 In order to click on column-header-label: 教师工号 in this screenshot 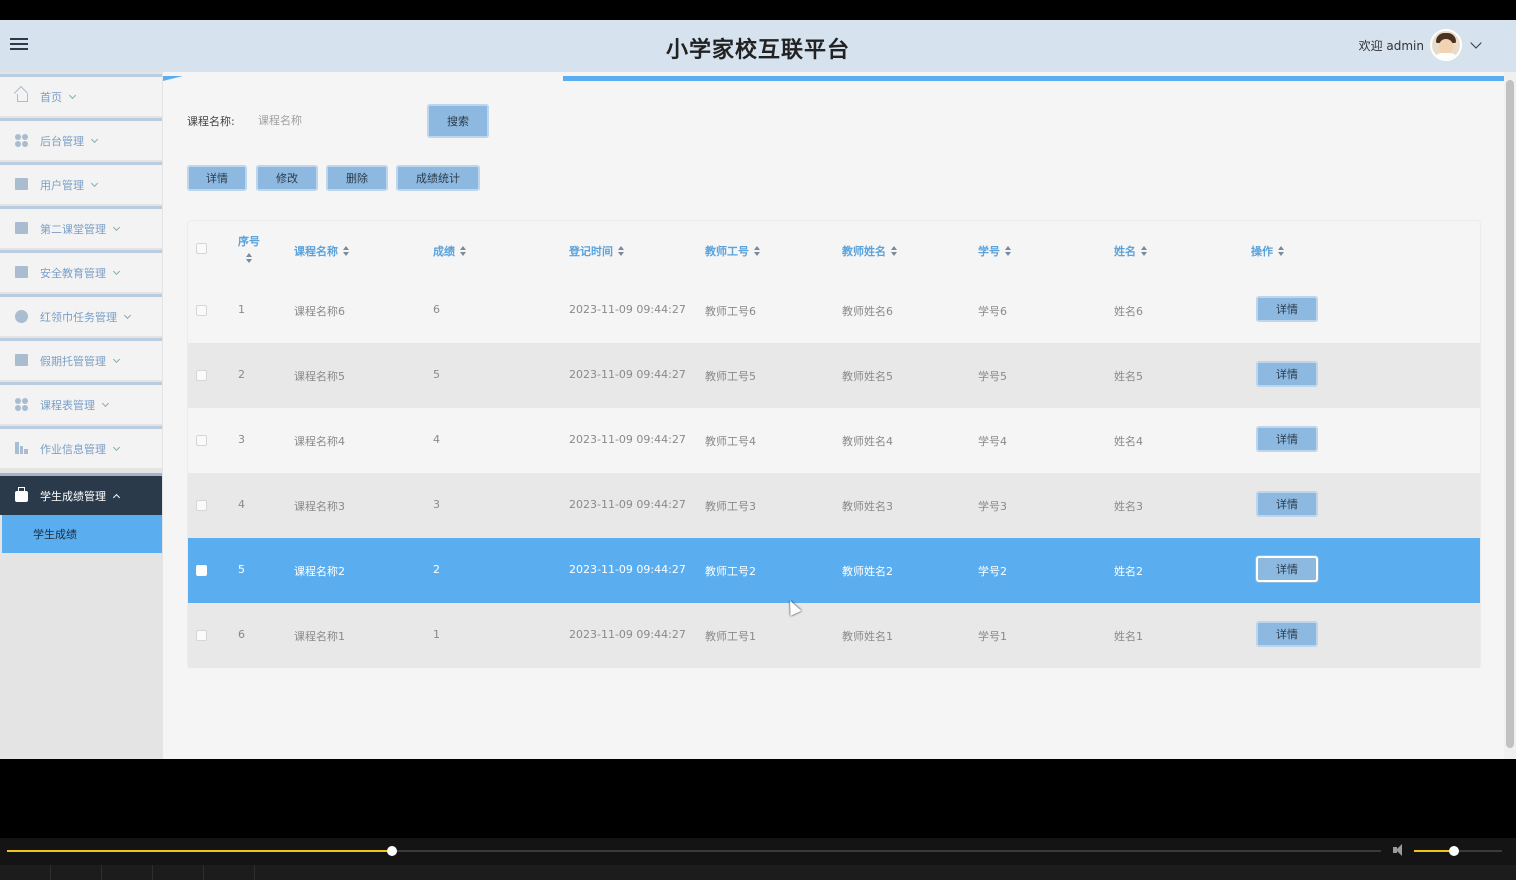, I will do `click(727, 251)`.